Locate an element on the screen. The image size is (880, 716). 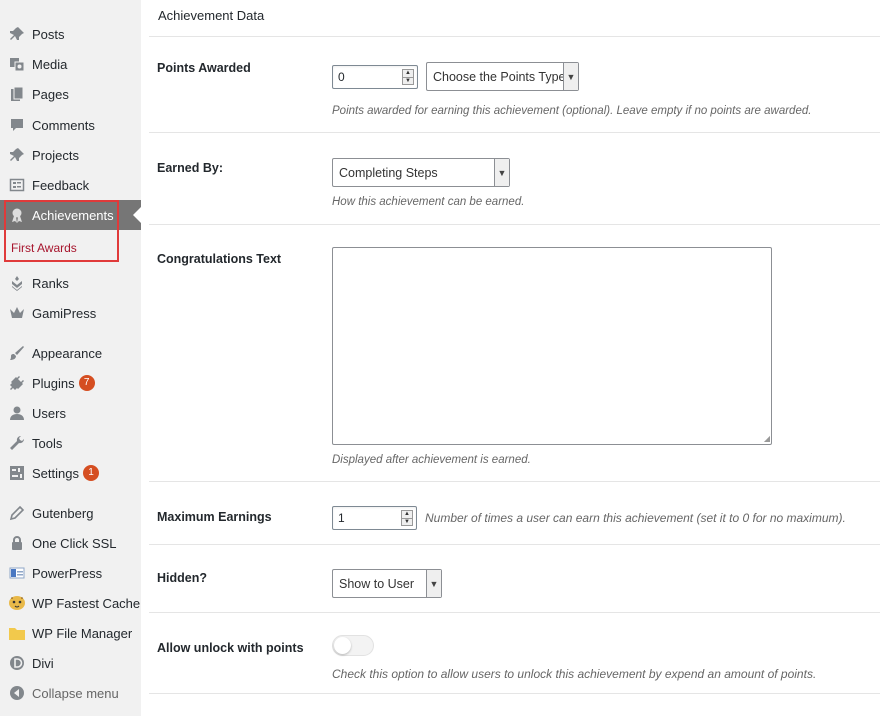
points-awarded-input: 0 ▲ ▼ is located at coordinates (375, 77).